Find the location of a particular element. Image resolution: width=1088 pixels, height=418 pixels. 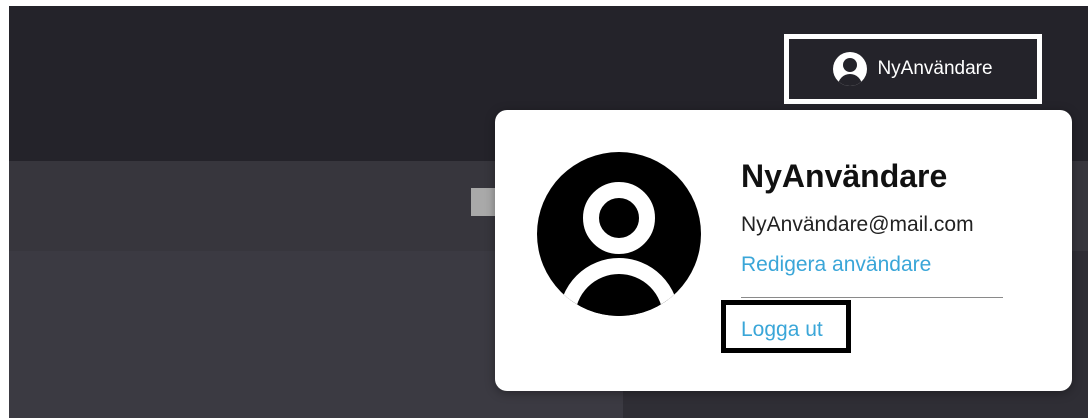

divider is located at coordinates (872, 297).